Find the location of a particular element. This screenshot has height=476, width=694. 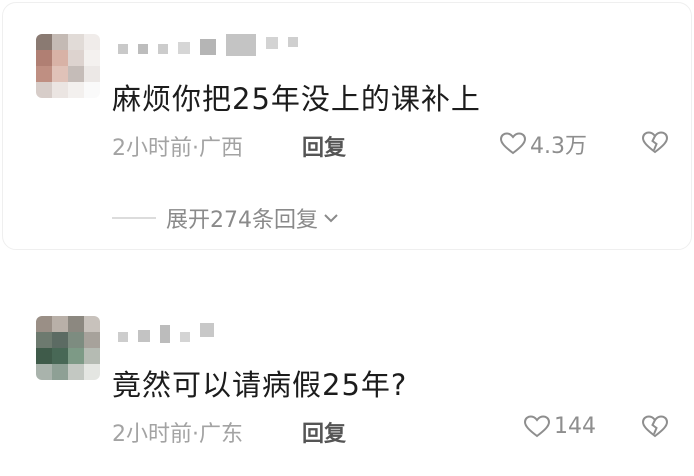

like-count: 144 is located at coordinates (575, 426).